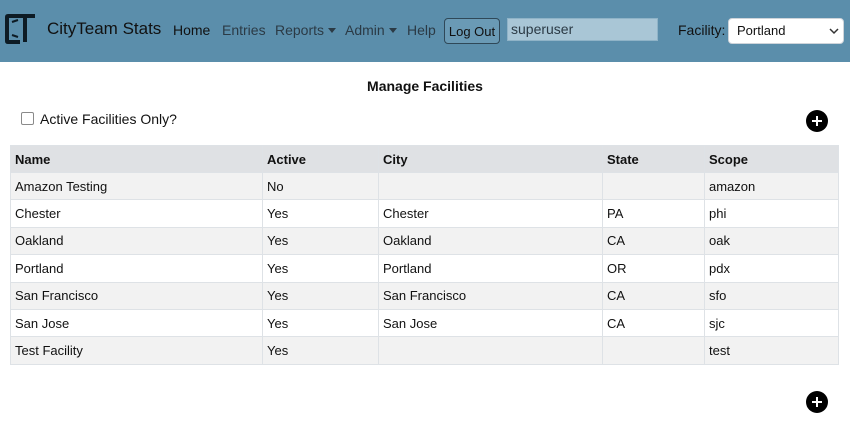  Describe the element at coordinates (136, 295) in the screenshot. I see `cell-name: San Francisco` at that location.